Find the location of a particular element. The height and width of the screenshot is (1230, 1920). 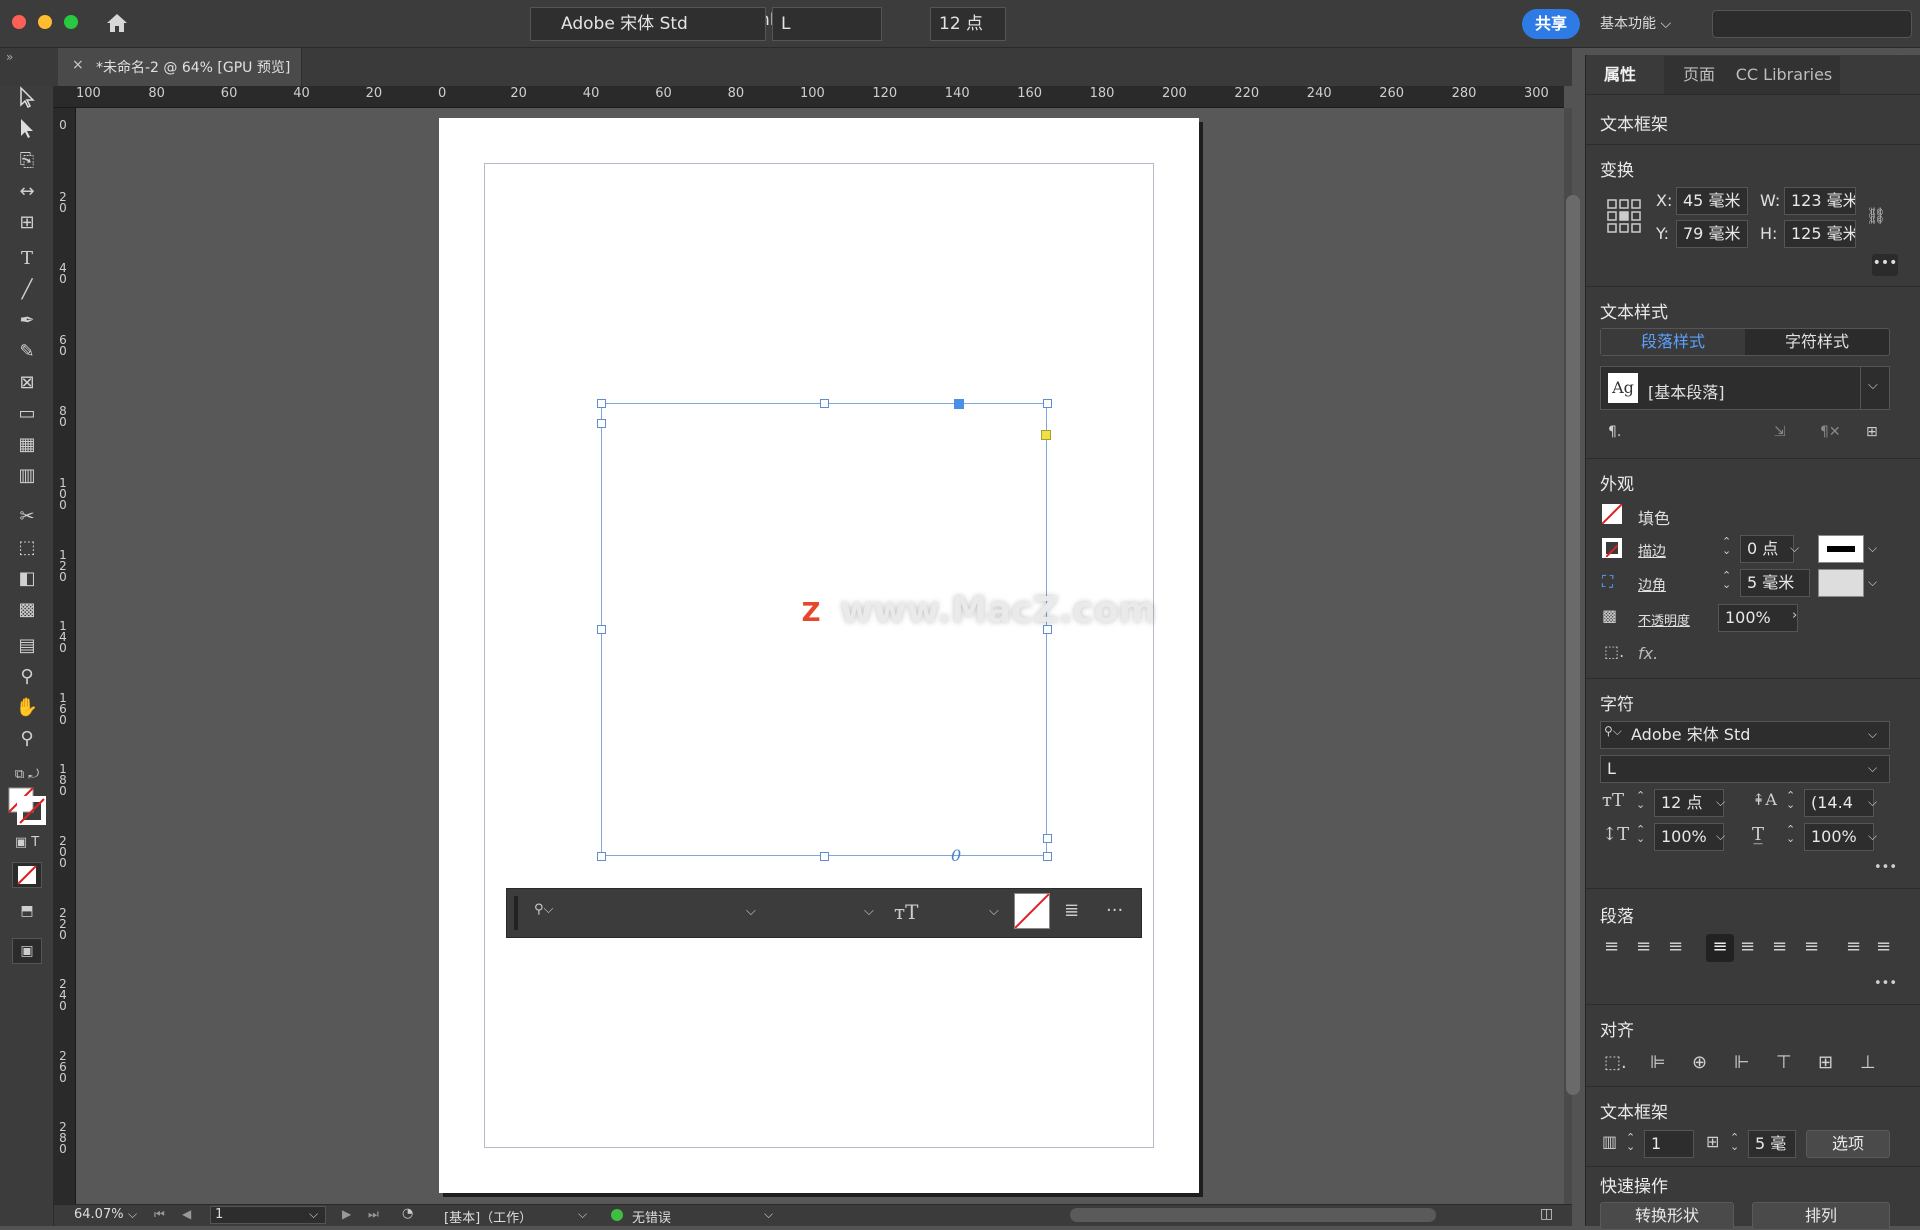

formatting-affects-icon: ▣ T is located at coordinates (27, 843).